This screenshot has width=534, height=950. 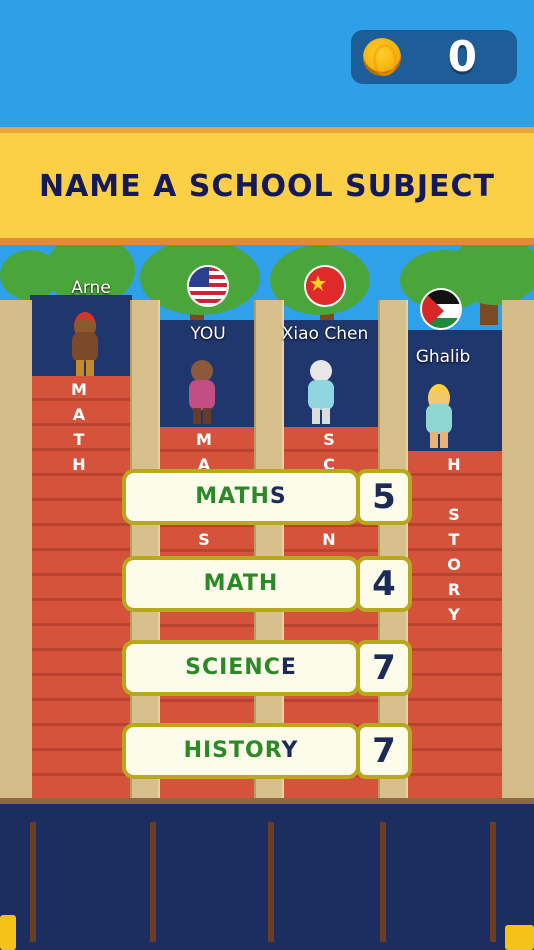 What do you see at coordinates (382, 57) in the screenshot?
I see `coin-icon` at bounding box center [382, 57].